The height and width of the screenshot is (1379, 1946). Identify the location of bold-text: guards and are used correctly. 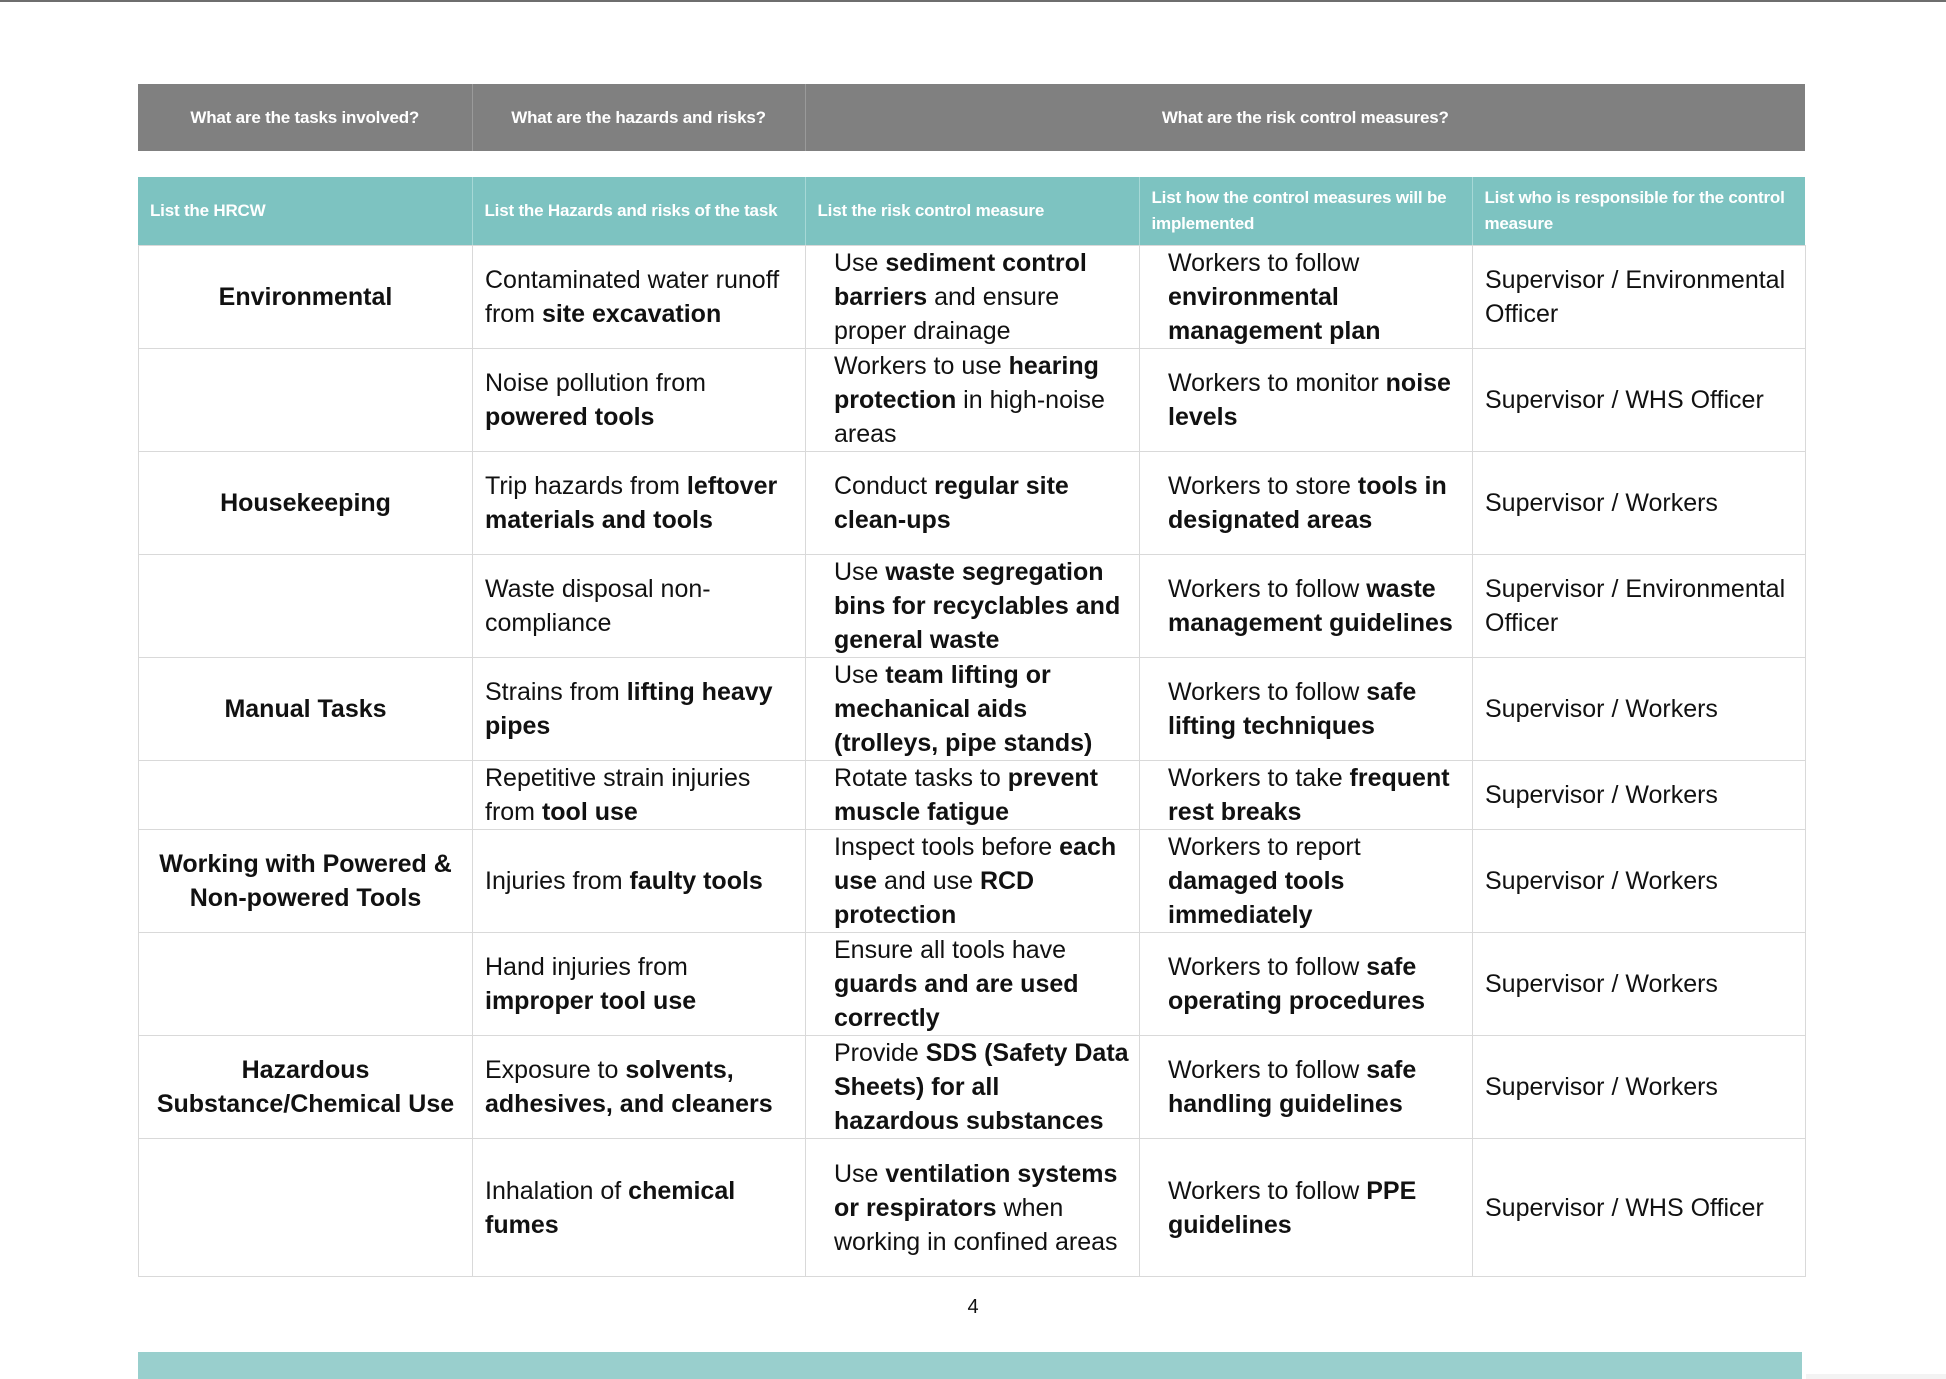
(956, 1001).